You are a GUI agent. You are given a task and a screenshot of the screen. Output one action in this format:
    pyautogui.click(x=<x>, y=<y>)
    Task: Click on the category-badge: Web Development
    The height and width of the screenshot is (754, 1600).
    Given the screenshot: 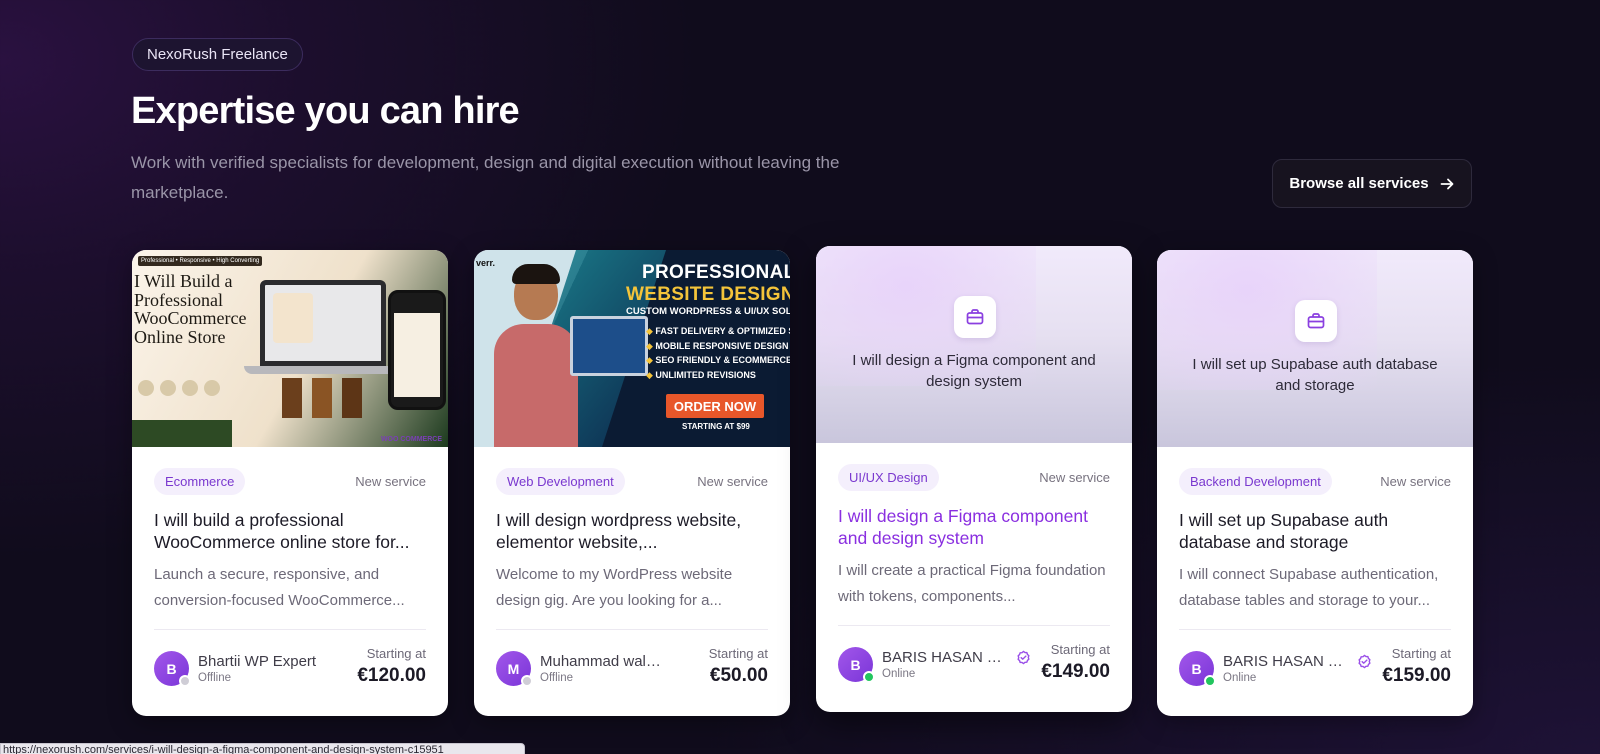 What is the action you would take?
    pyautogui.click(x=560, y=481)
    